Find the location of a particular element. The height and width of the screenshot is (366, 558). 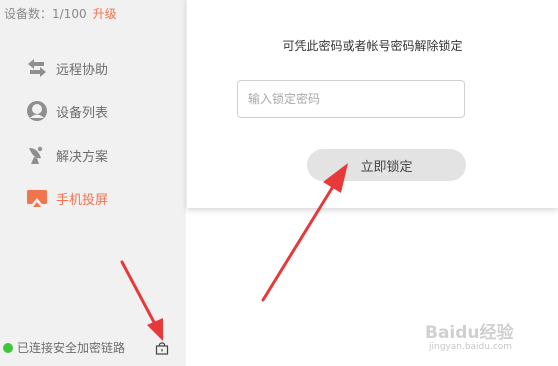

status-text: 已连接安全加密链路 is located at coordinates (71, 348).